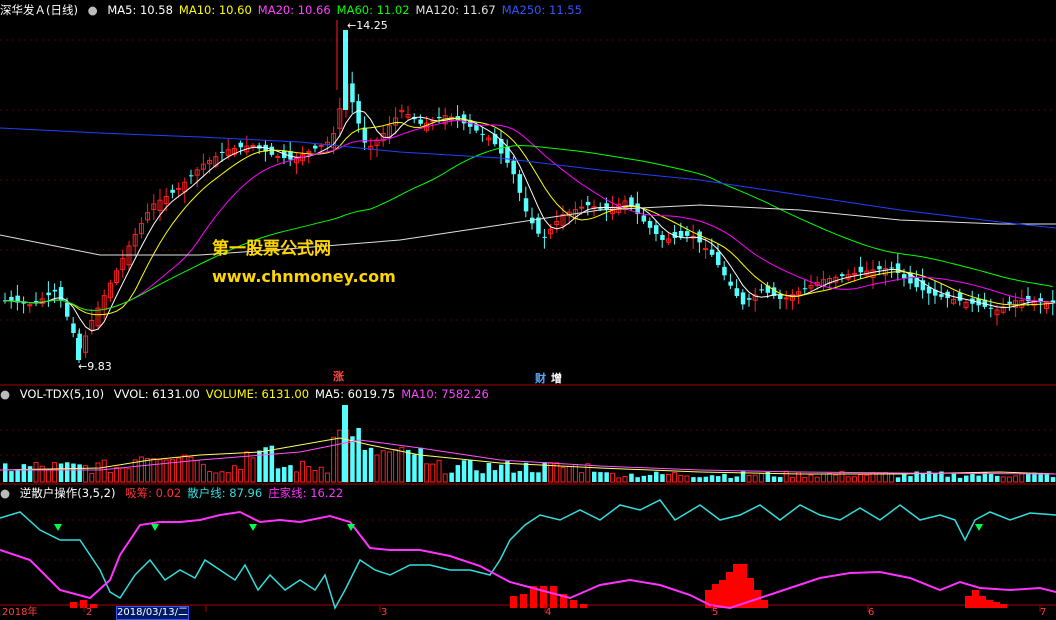 The height and width of the screenshot is (620, 1056). I want to click on watermark-url: www.chnmoney.com, so click(304, 276).